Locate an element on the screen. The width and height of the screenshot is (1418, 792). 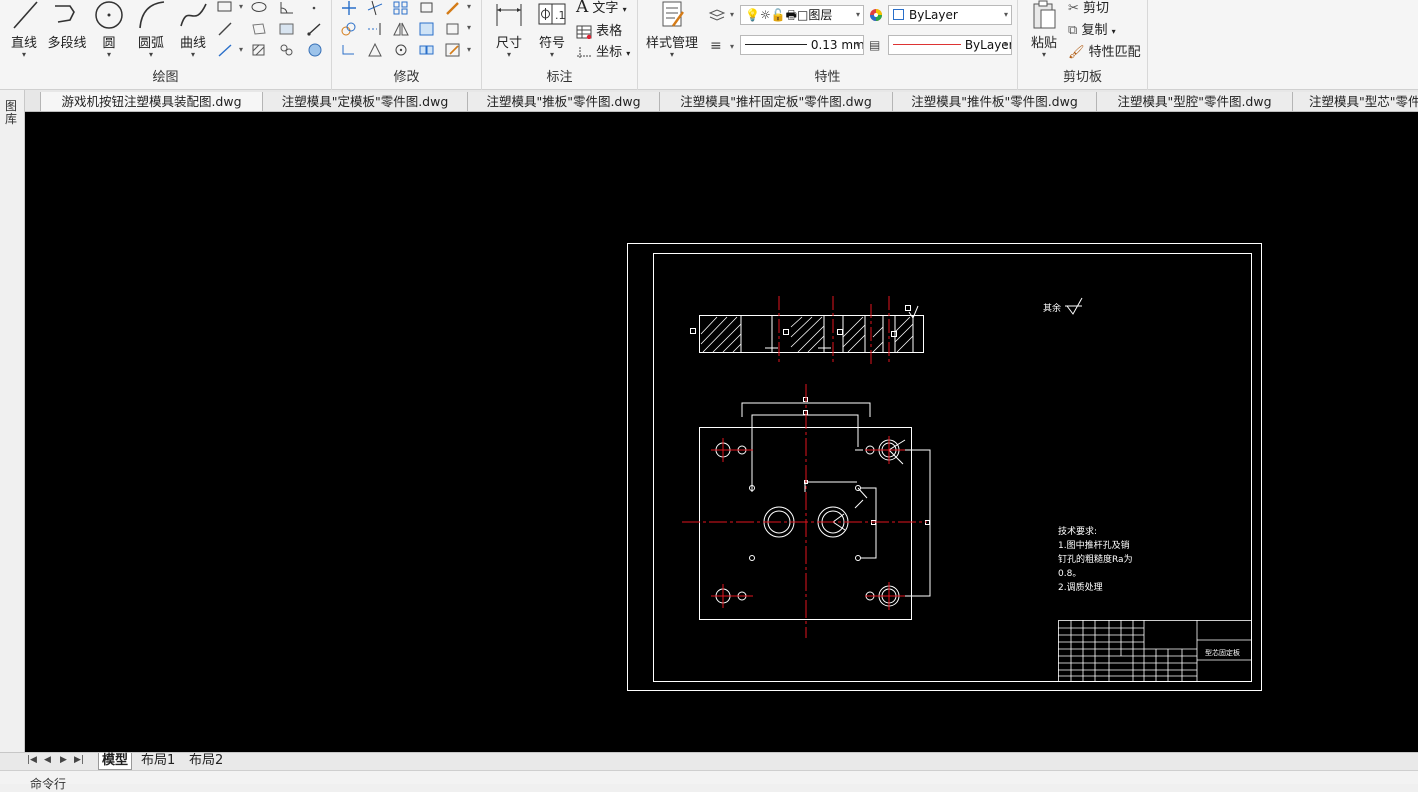
lineweight-combo: 0.13 mm ▾ is located at coordinates (802, 45).